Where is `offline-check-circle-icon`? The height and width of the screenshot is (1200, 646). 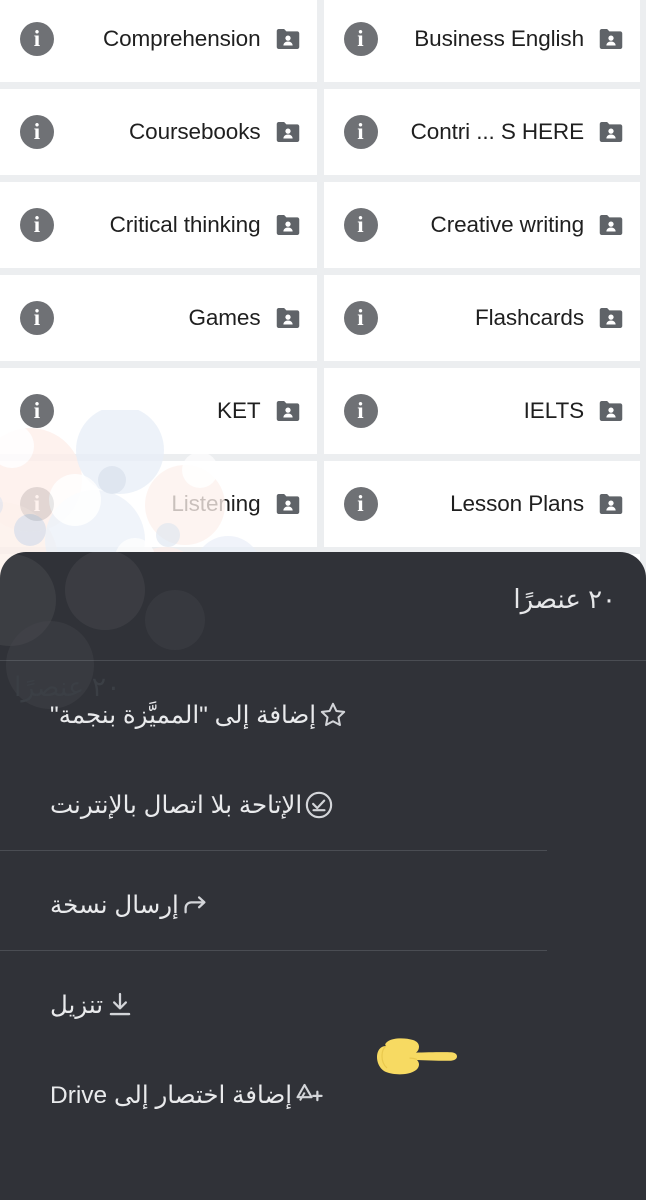
offline-check-circle-icon is located at coordinates (319, 805).